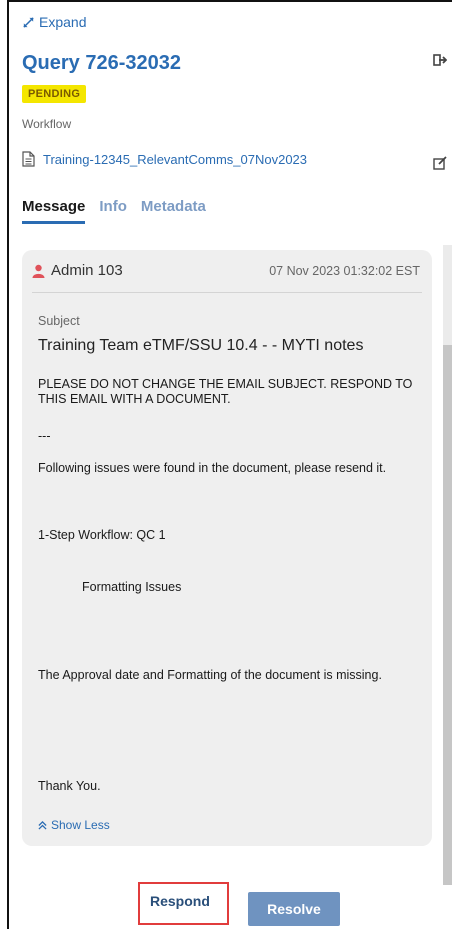 This screenshot has width=452, height=929. Describe the element at coordinates (440, 163) in the screenshot. I see `edit-icon` at that location.